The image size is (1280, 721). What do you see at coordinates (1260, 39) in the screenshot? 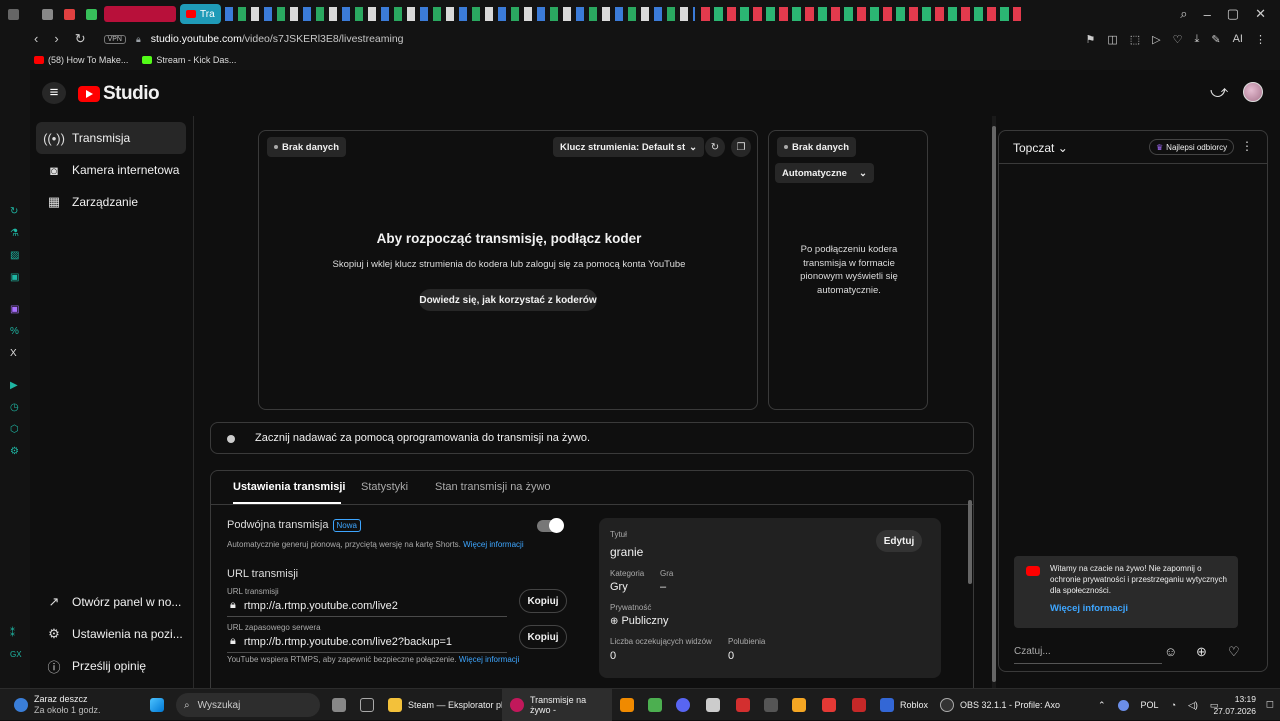
I see `menu-icon: ⋮` at bounding box center [1260, 39].